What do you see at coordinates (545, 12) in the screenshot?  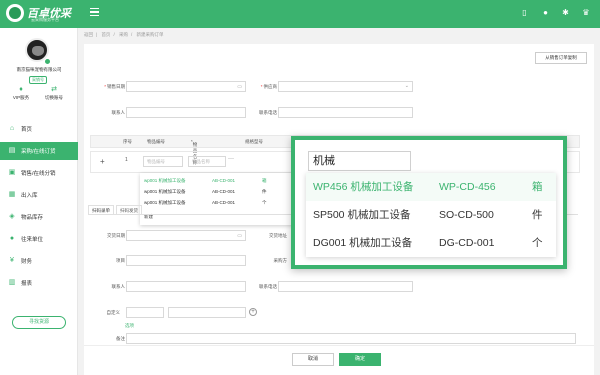 I see `message-icon: ●` at bounding box center [545, 12].